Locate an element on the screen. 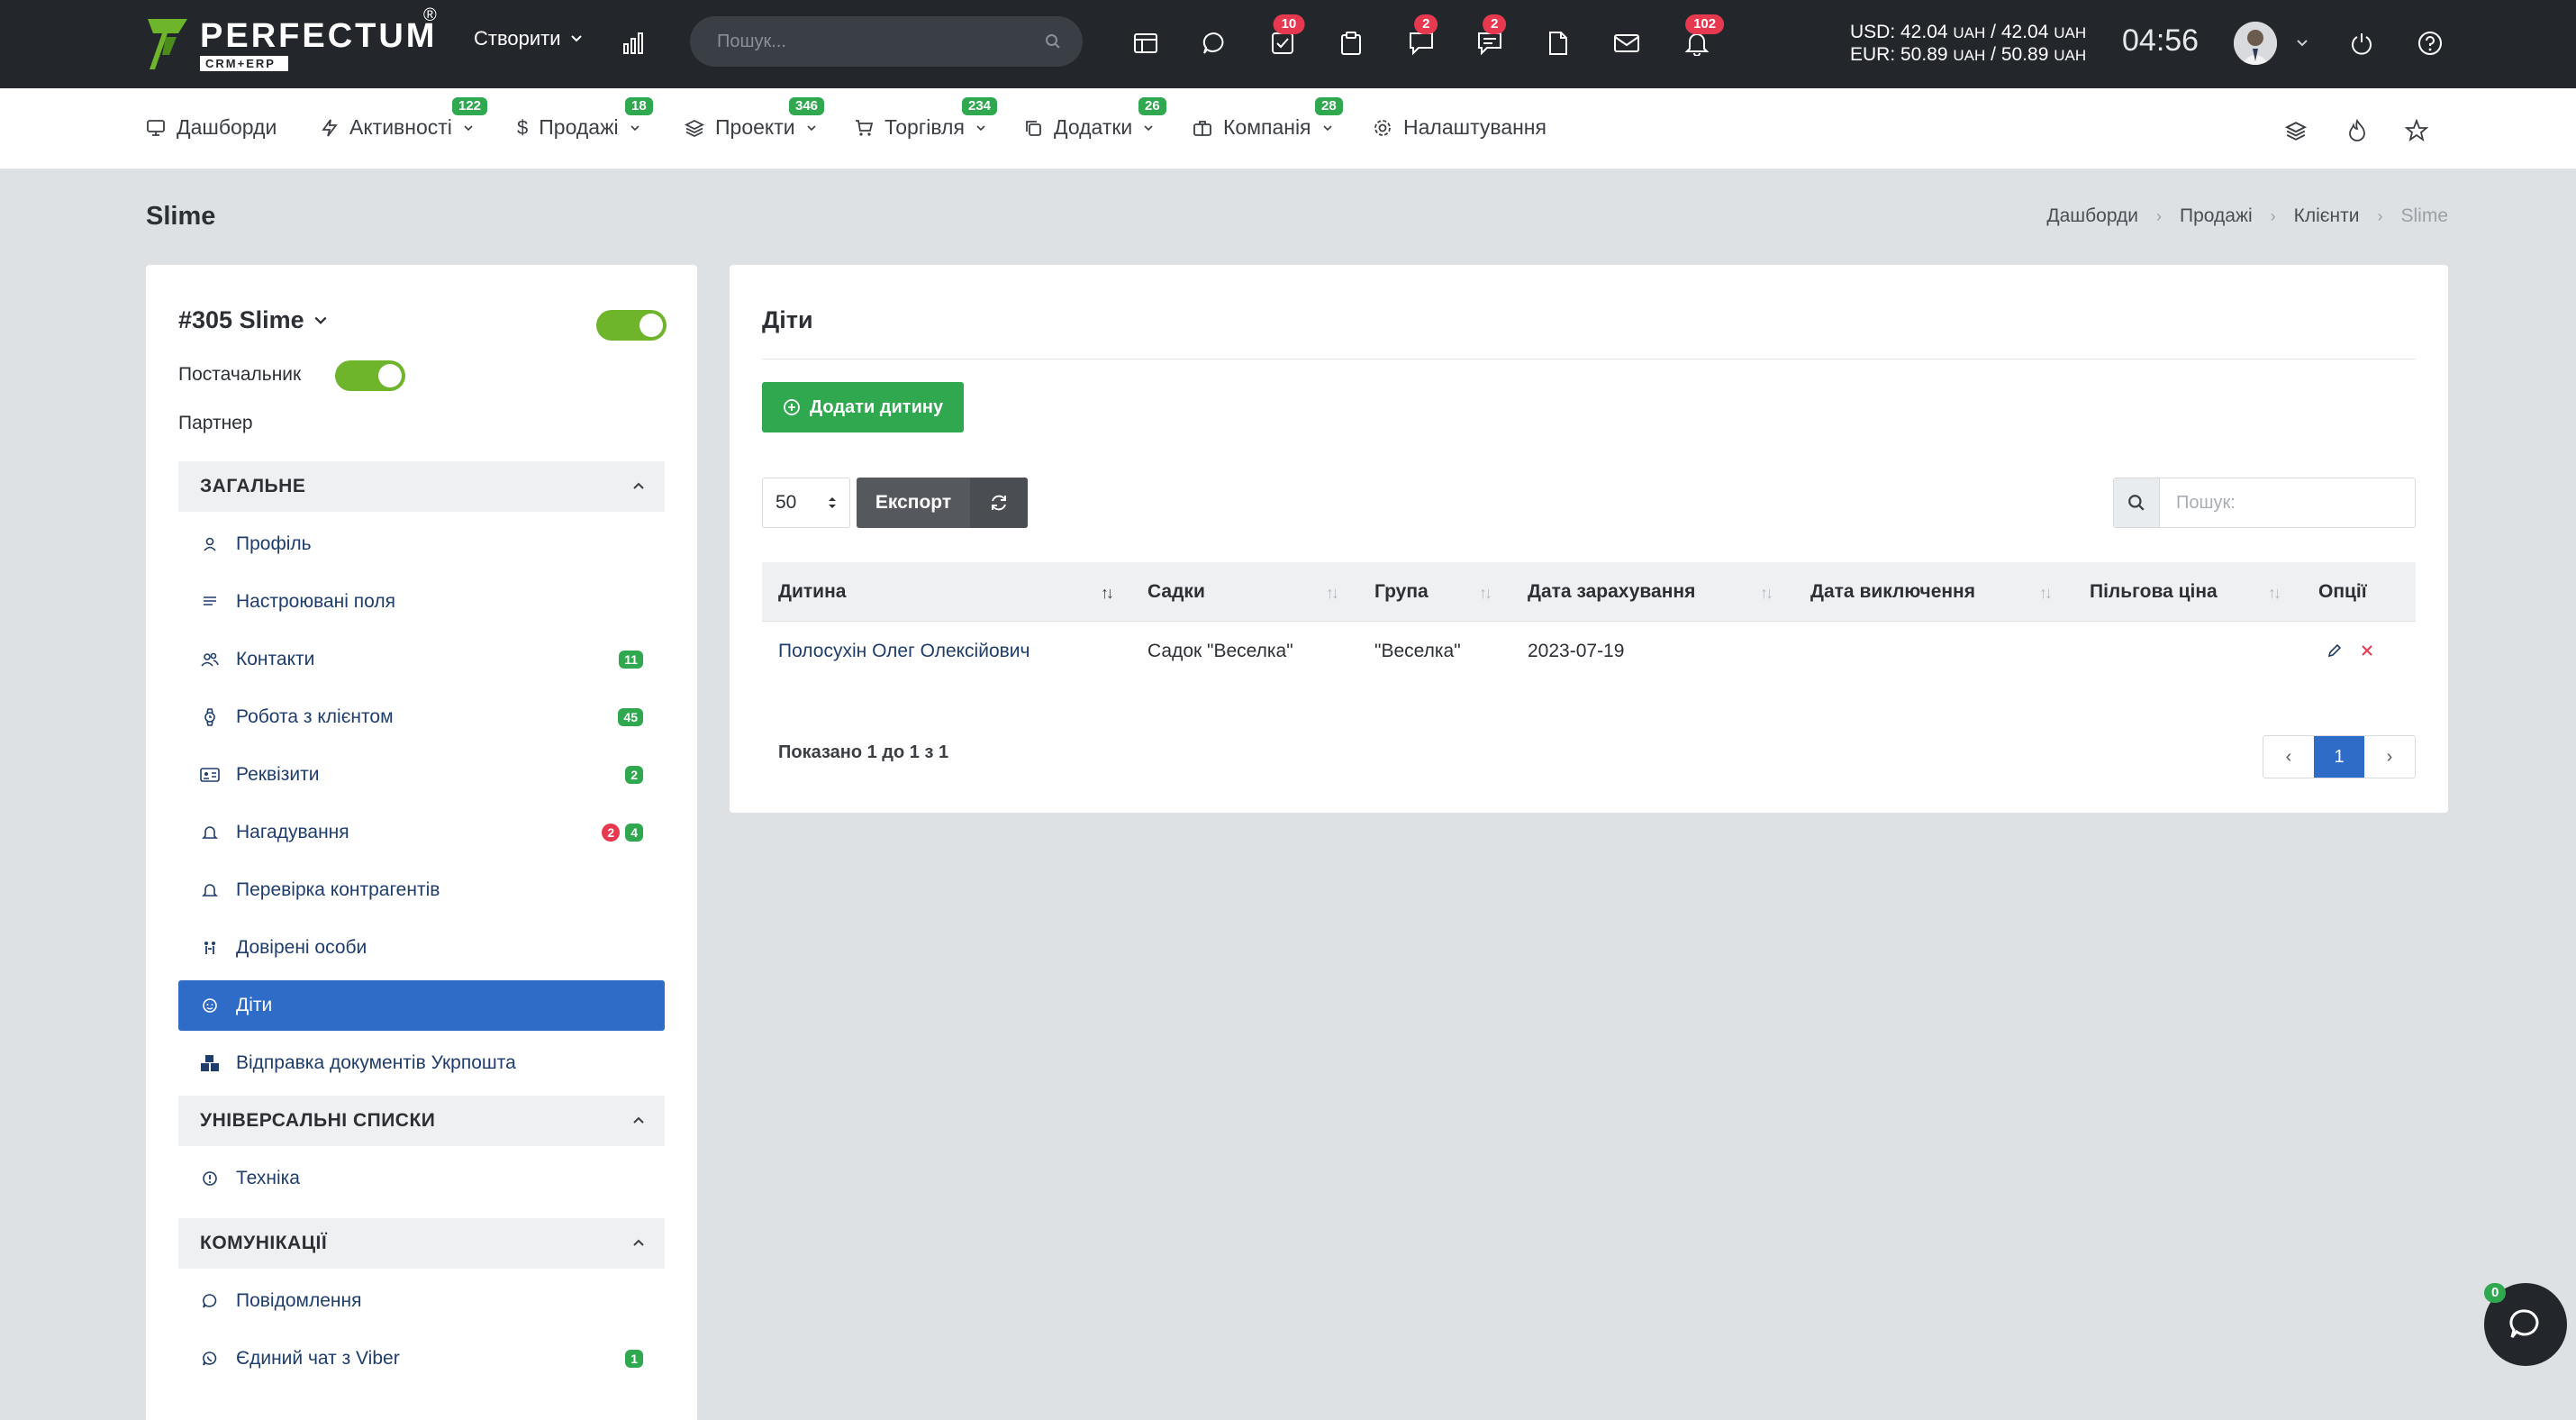  table-icon is located at coordinates (1145, 43).